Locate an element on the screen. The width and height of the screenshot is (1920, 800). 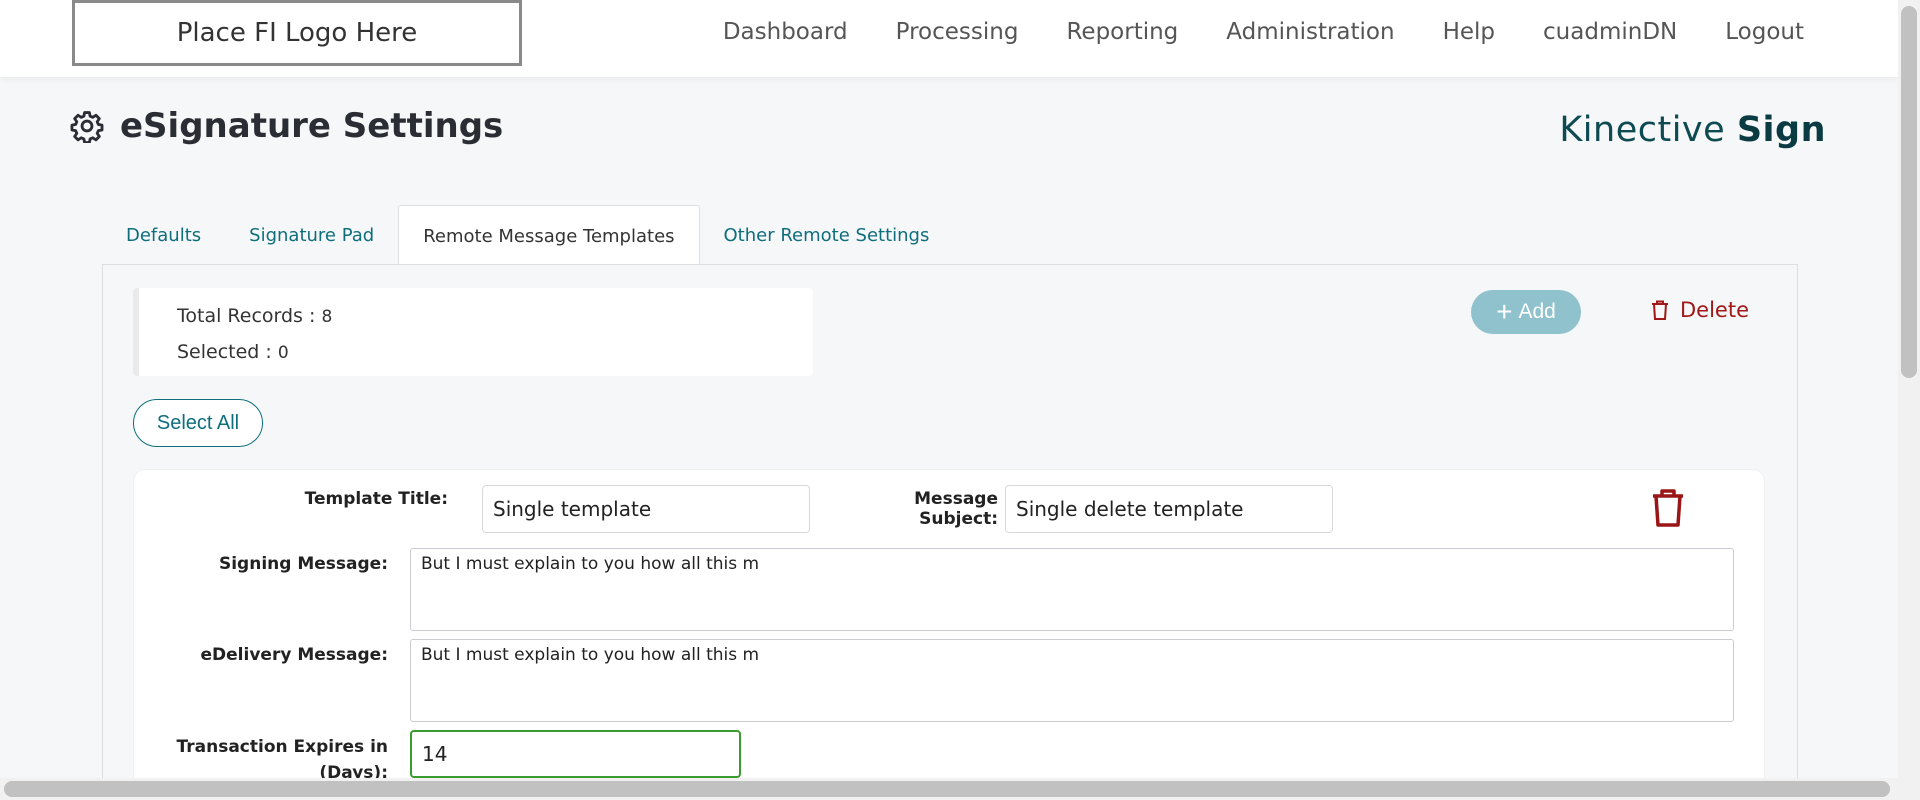
edelivery-message-textarea: But I must explain to you how all this m is located at coordinates (1072, 680).